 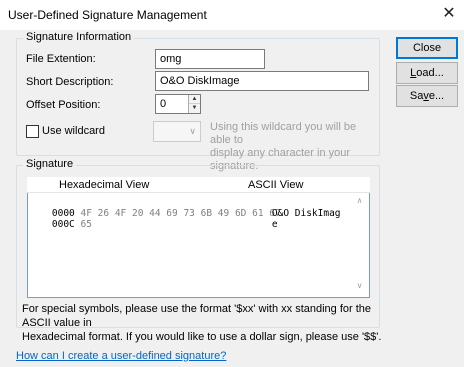 What do you see at coordinates (194, 108) in the screenshot?
I see `spin-down-icon: ▼` at bounding box center [194, 108].